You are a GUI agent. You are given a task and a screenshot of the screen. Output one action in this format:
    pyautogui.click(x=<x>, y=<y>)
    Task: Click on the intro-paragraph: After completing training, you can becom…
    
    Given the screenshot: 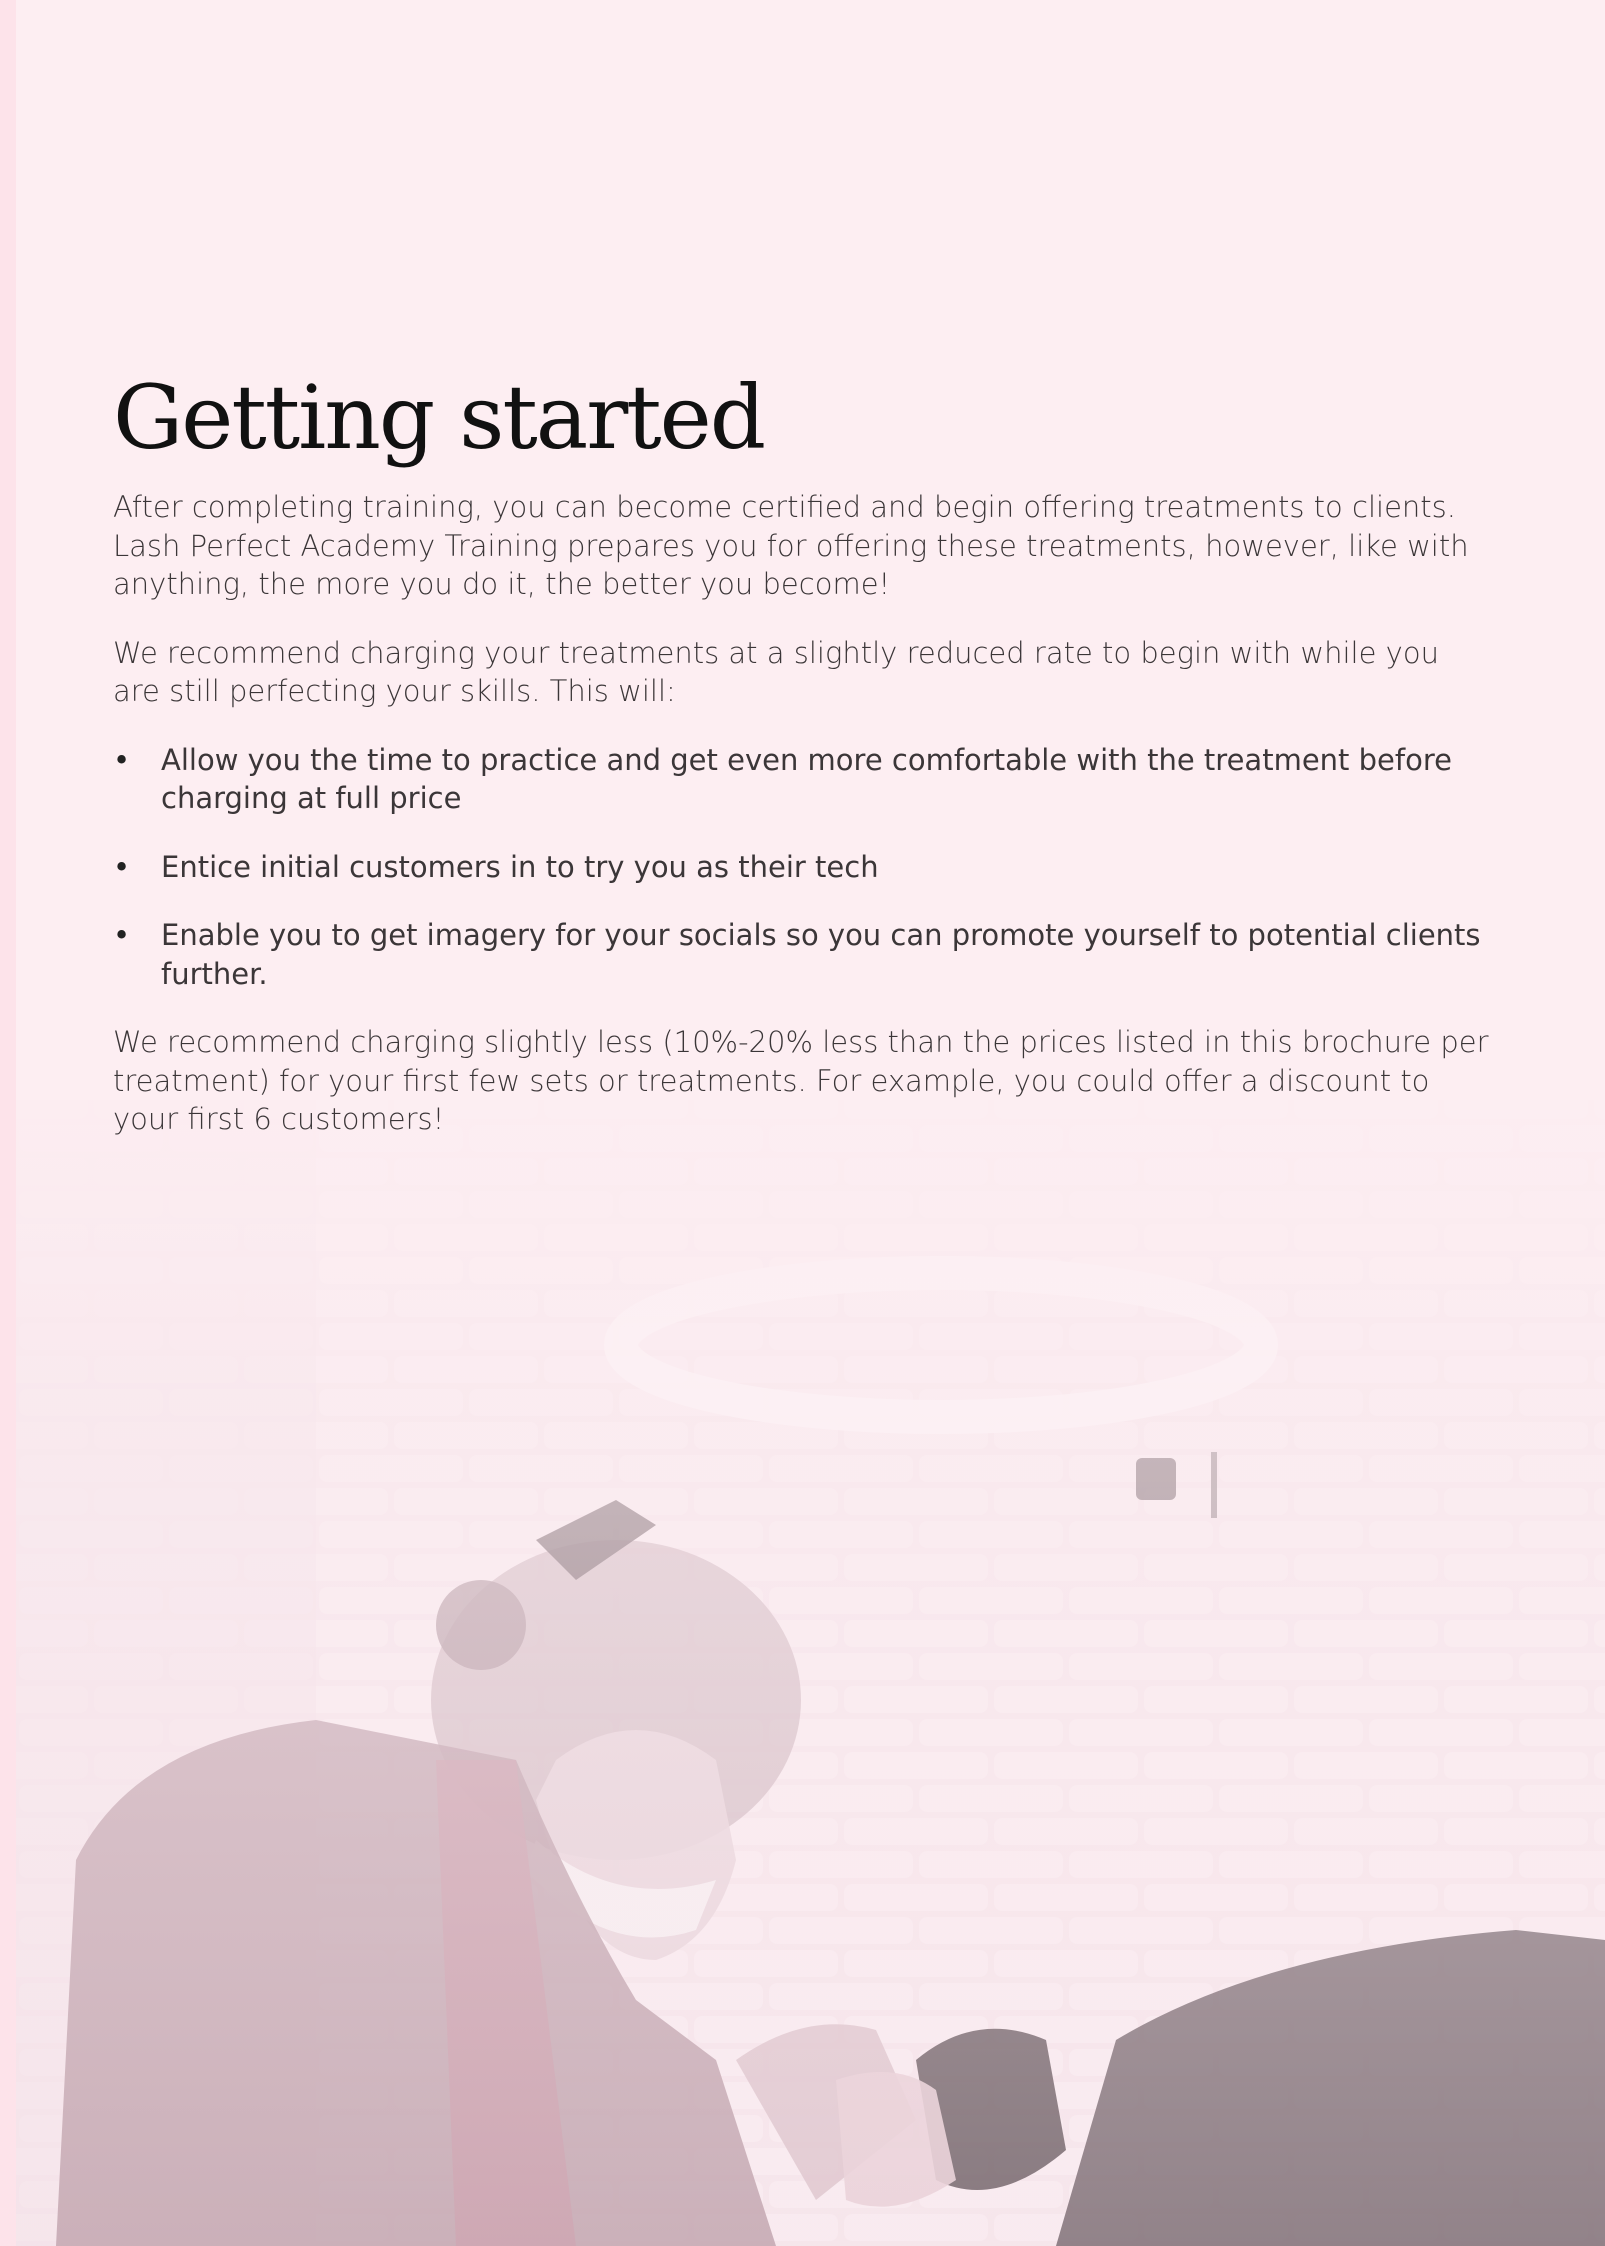 What is the action you would take?
    pyautogui.click(x=791, y=545)
    